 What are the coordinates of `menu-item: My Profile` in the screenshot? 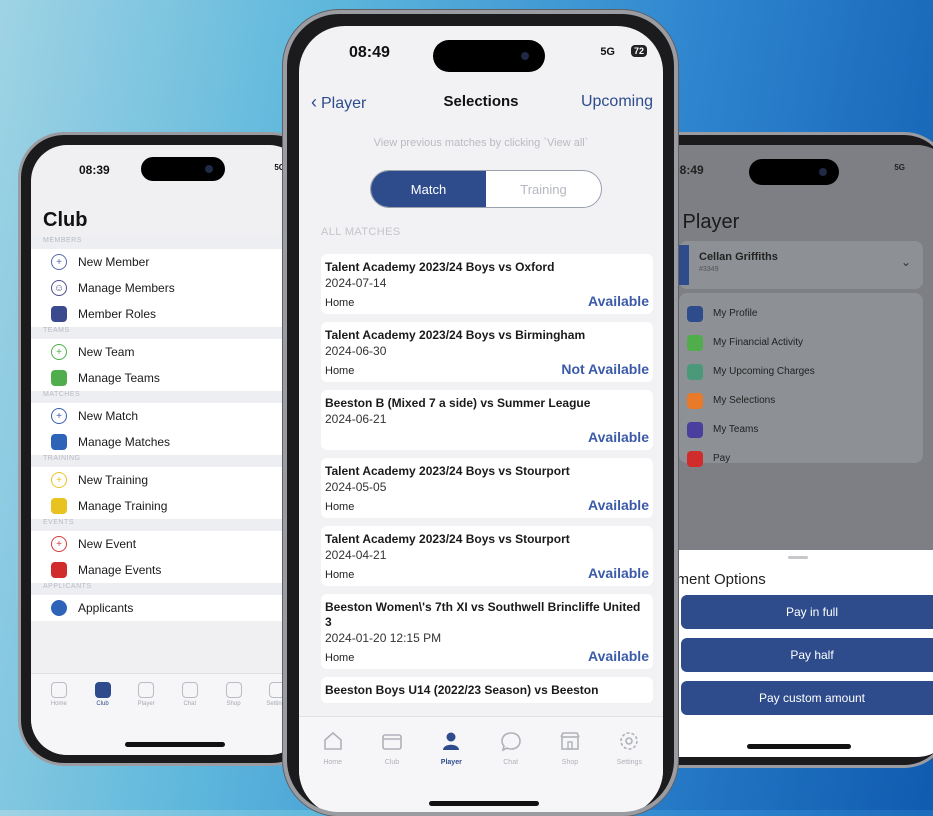 It's located at (801, 313).